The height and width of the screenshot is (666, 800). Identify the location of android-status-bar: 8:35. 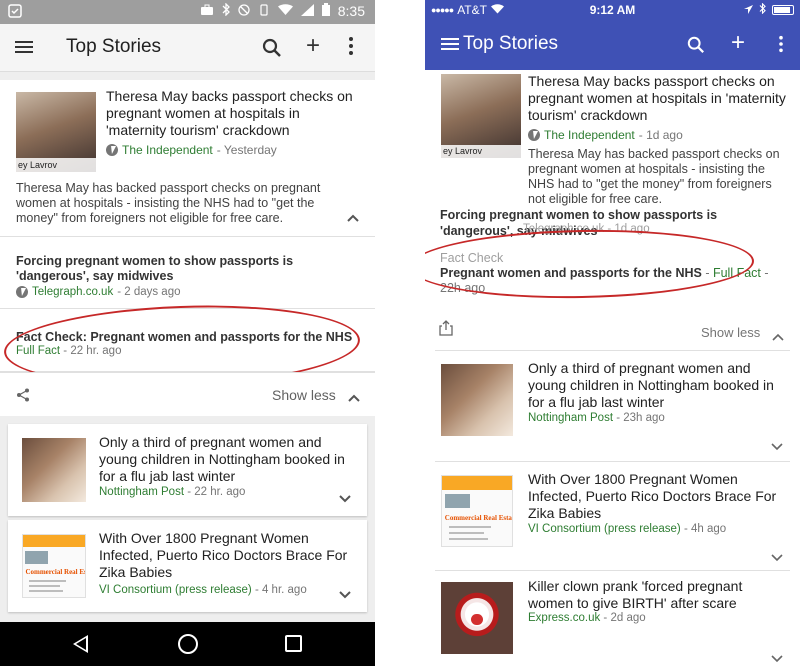
(187, 12).